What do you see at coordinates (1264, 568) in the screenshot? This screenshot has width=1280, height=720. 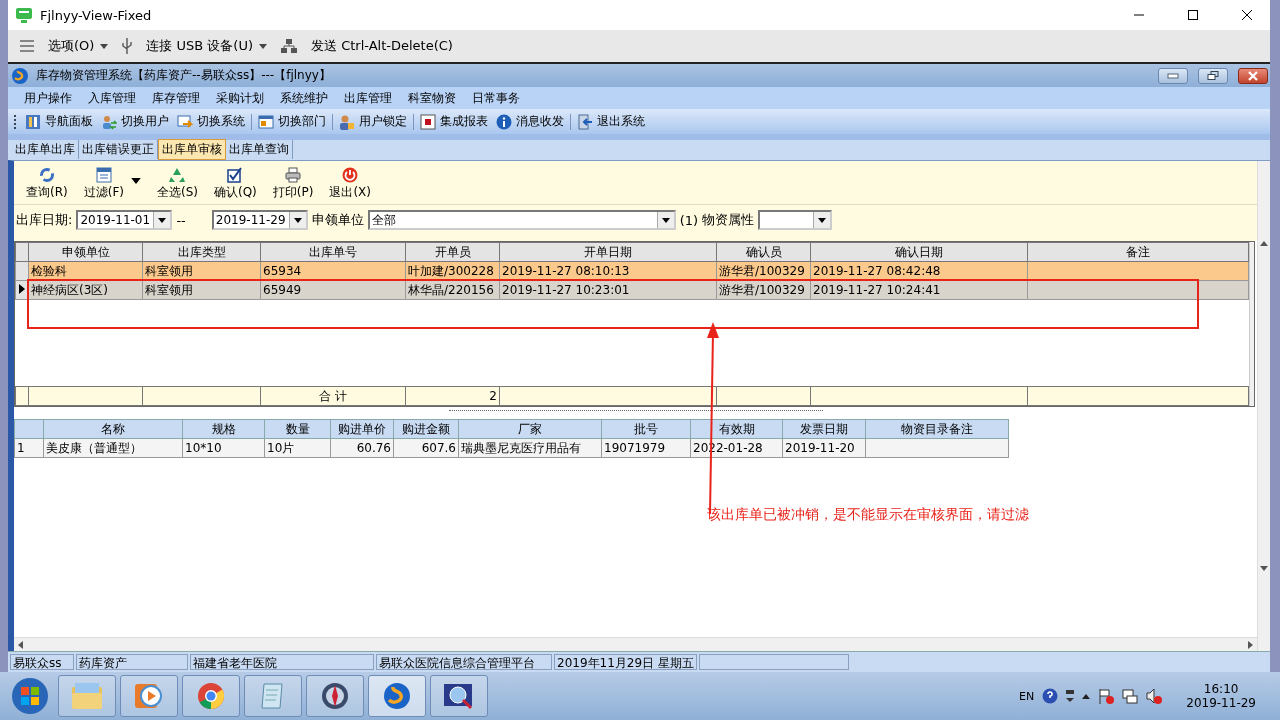 I see `scroll-down-icon` at bounding box center [1264, 568].